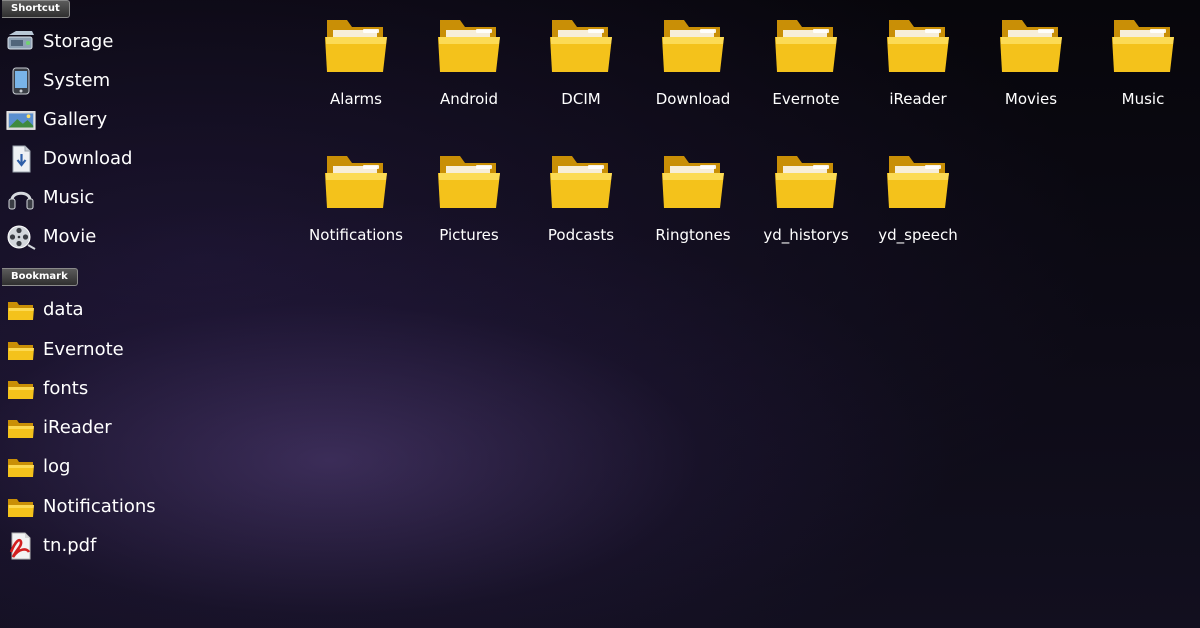 The height and width of the screenshot is (628, 1200). What do you see at coordinates (806, 99) in the screenshot?
I see `folder-name: Evernote` at bounding box center [806, 99].